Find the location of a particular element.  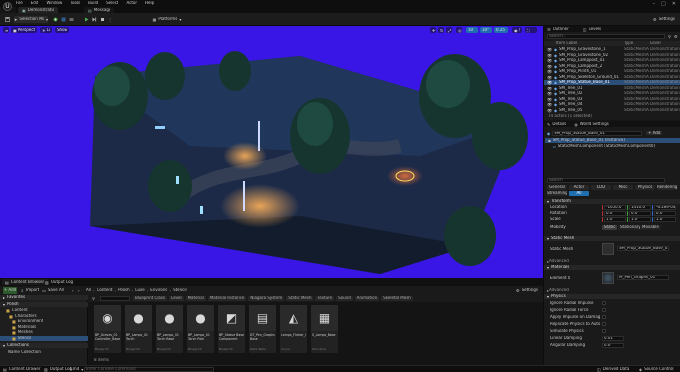

menu-window: Window is located at coordinates (54, 3).